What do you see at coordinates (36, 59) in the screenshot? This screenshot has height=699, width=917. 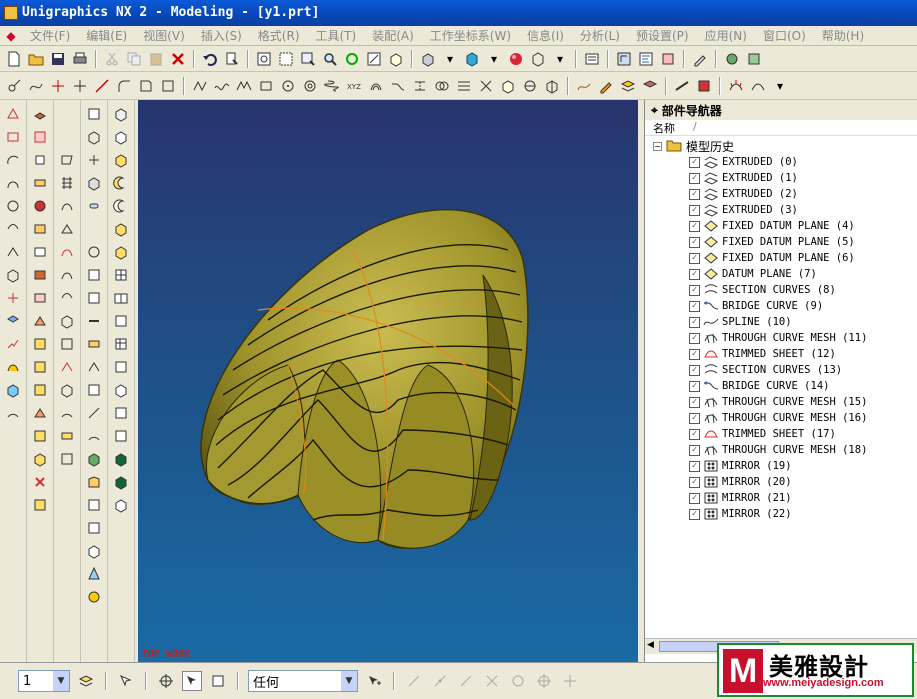 I see `open-folder-icon` at bounding box center [36, 59].